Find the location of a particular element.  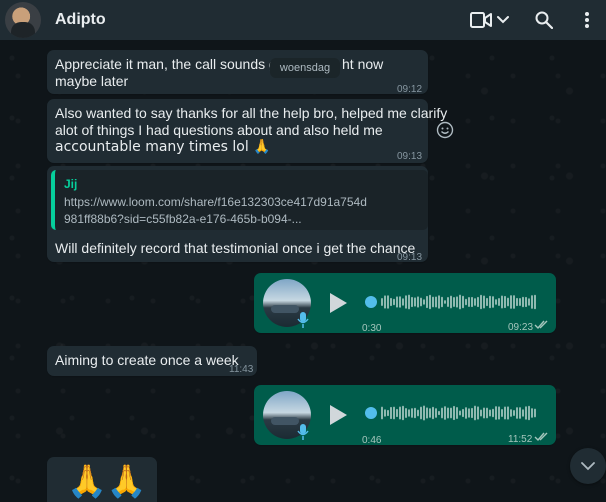

message-text: accountable many times lol 🙏 is located at coordinates (163, 147).